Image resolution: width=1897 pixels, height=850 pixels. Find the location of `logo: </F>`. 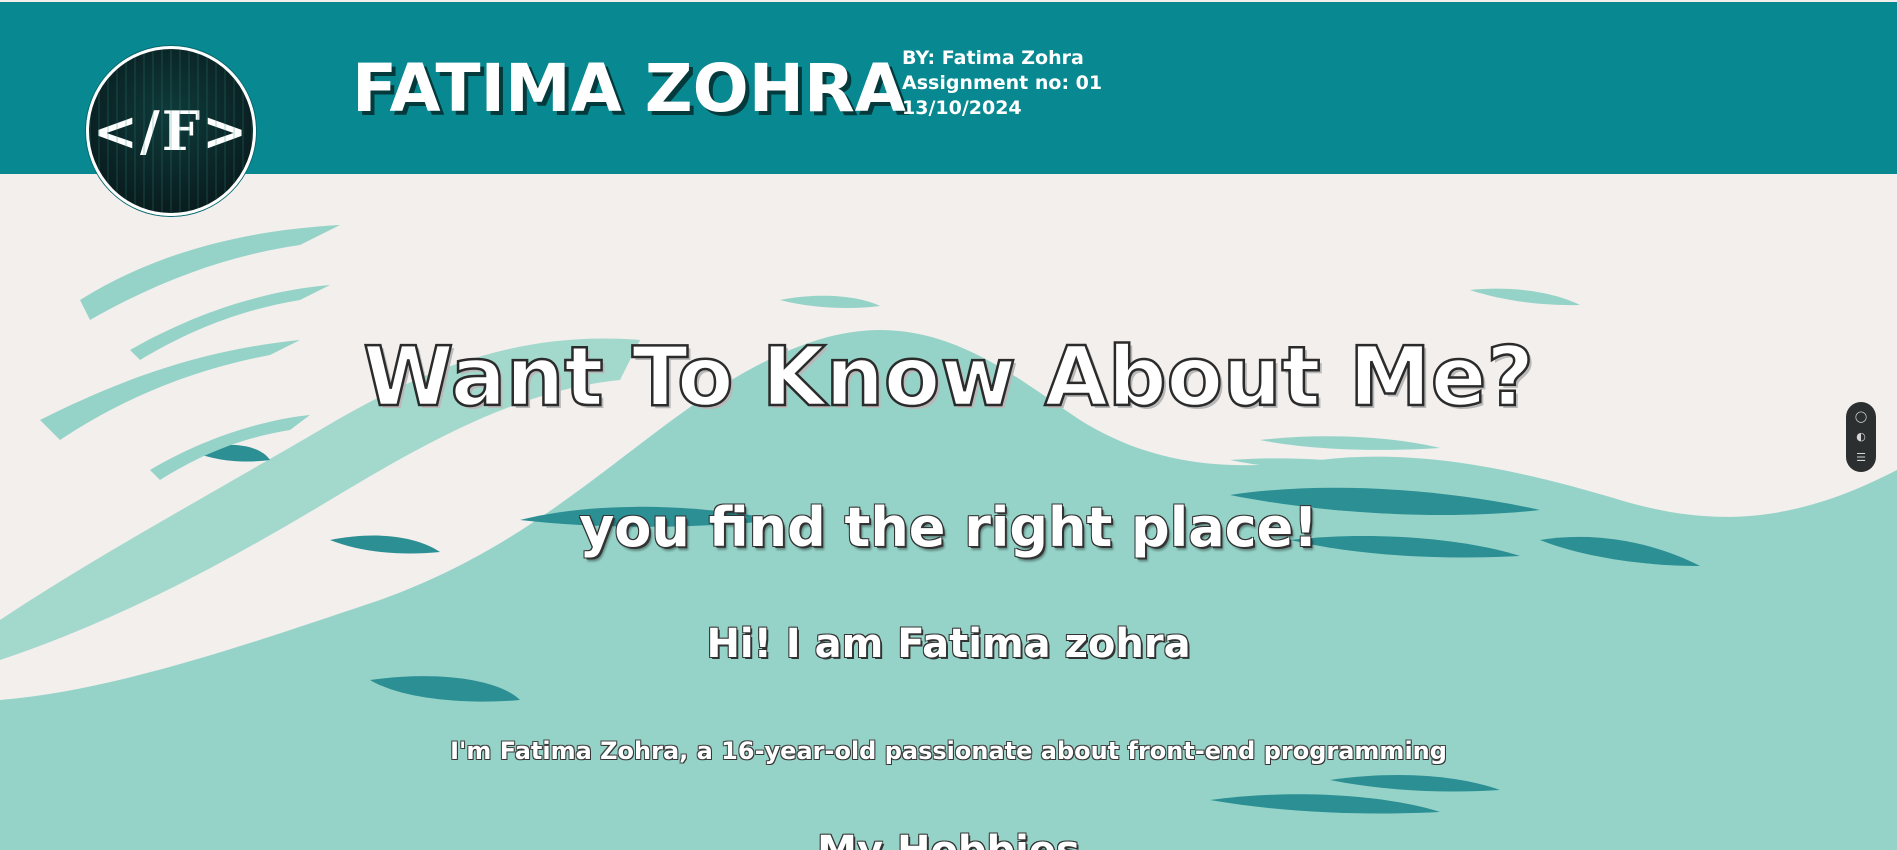

logo: </F> is located at coordinates (171, 131).